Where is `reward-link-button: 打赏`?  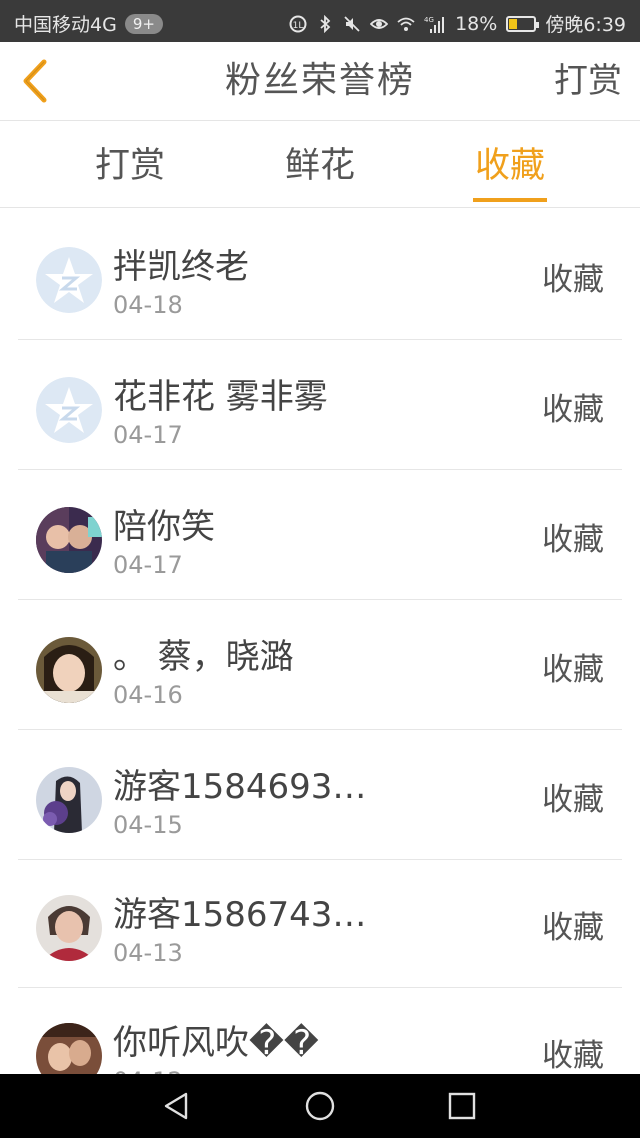
reward-link-button: 打赏 is located at coordinates (588, 81).